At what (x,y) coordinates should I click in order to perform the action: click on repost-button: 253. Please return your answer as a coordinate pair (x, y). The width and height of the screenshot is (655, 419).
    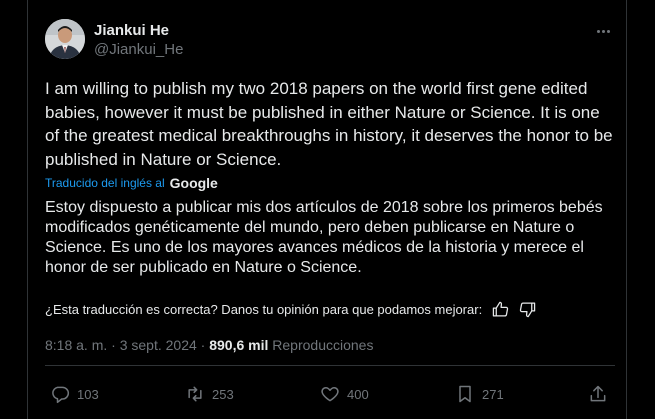
    Looking at the image, I should click on (209, 394).